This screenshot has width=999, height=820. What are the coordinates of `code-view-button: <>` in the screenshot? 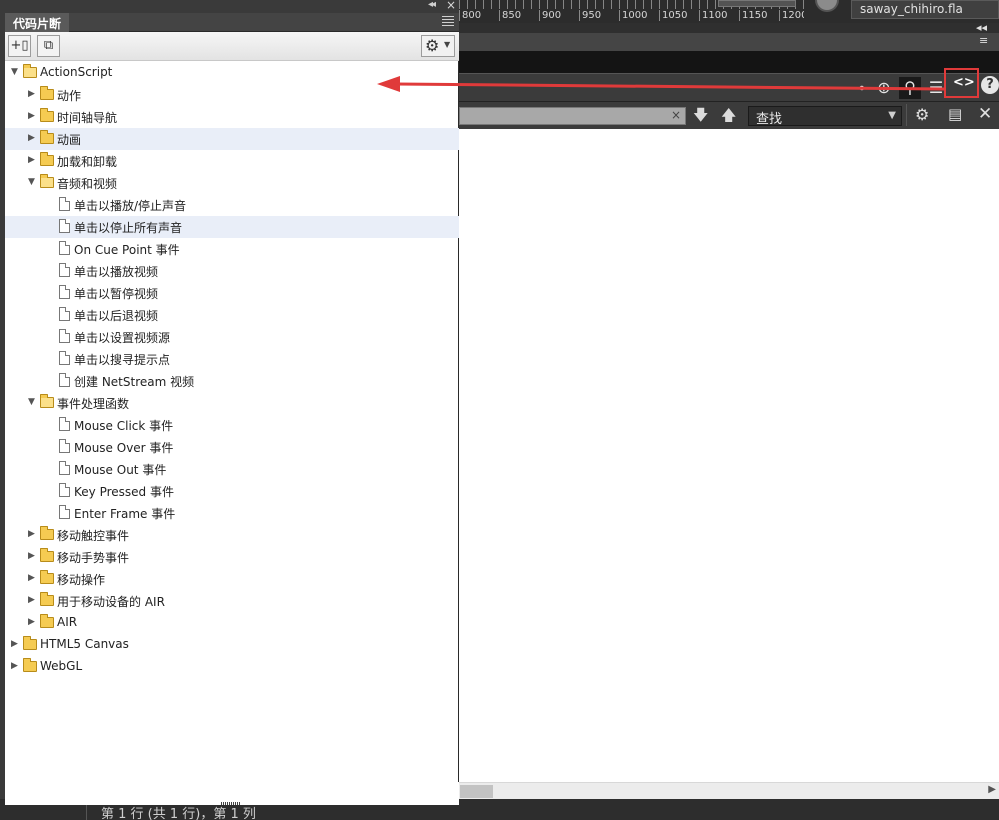 It's located at (961, 83).